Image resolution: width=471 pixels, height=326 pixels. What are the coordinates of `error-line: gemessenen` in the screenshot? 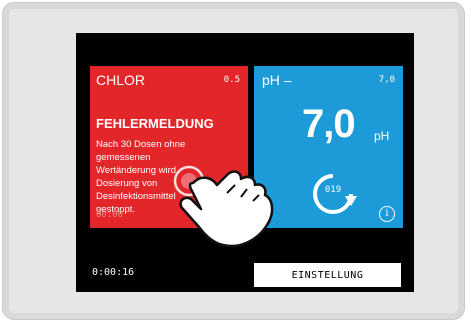 It's located at (123, 157).